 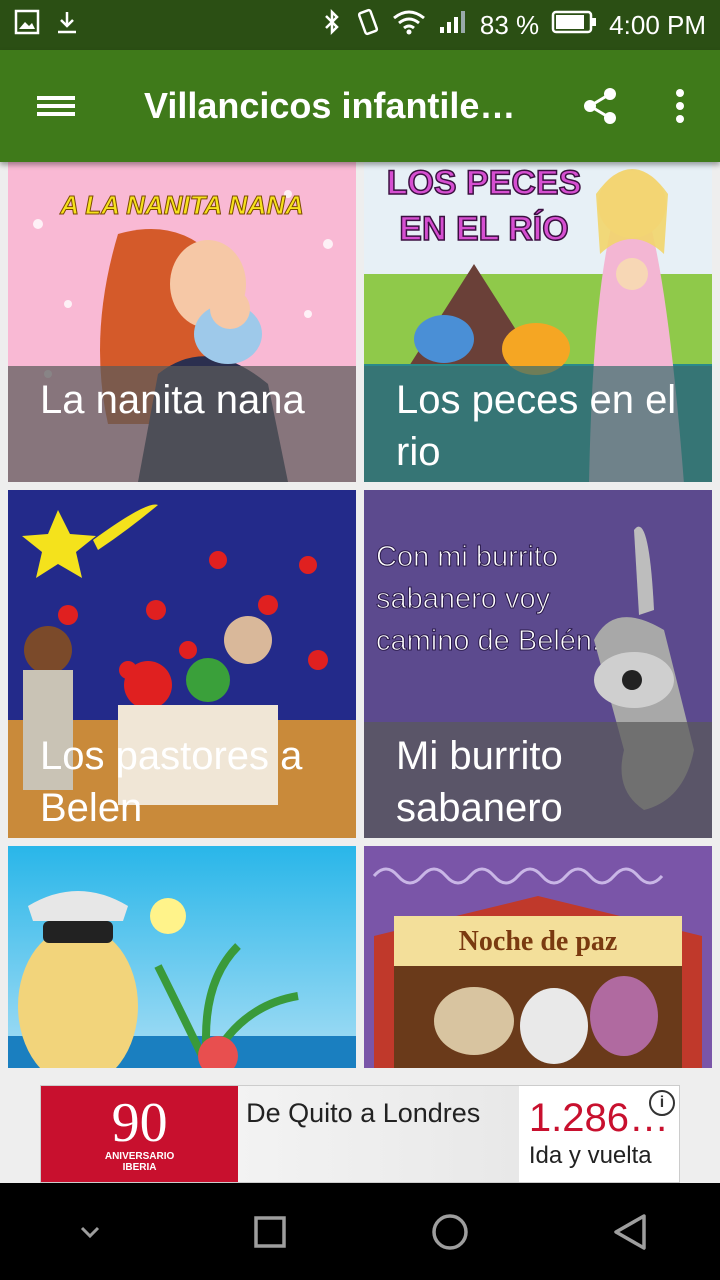 I want to click on wifi-icon, so click(x=409, y=25).